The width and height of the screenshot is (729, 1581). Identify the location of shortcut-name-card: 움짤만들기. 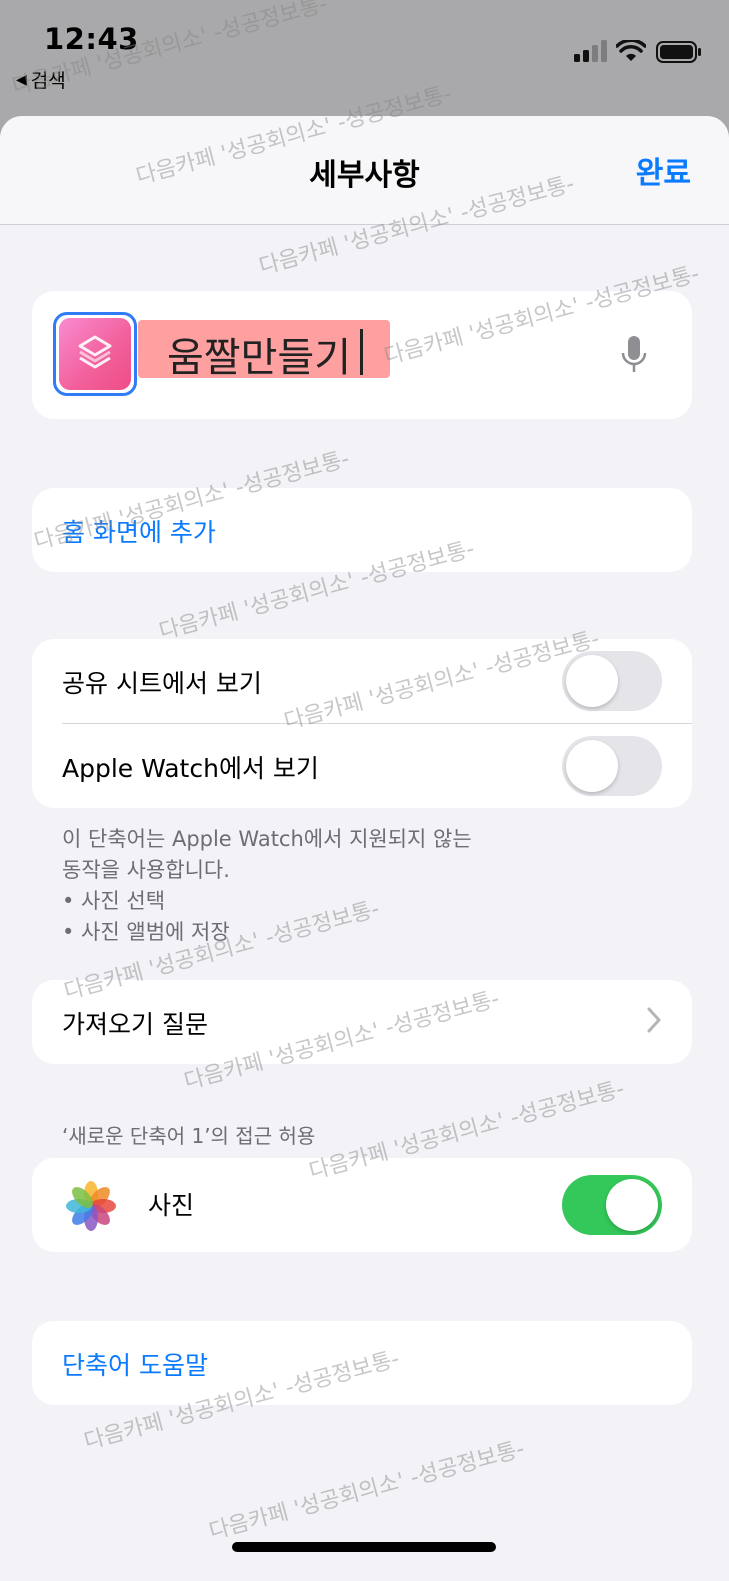
(362, 355).